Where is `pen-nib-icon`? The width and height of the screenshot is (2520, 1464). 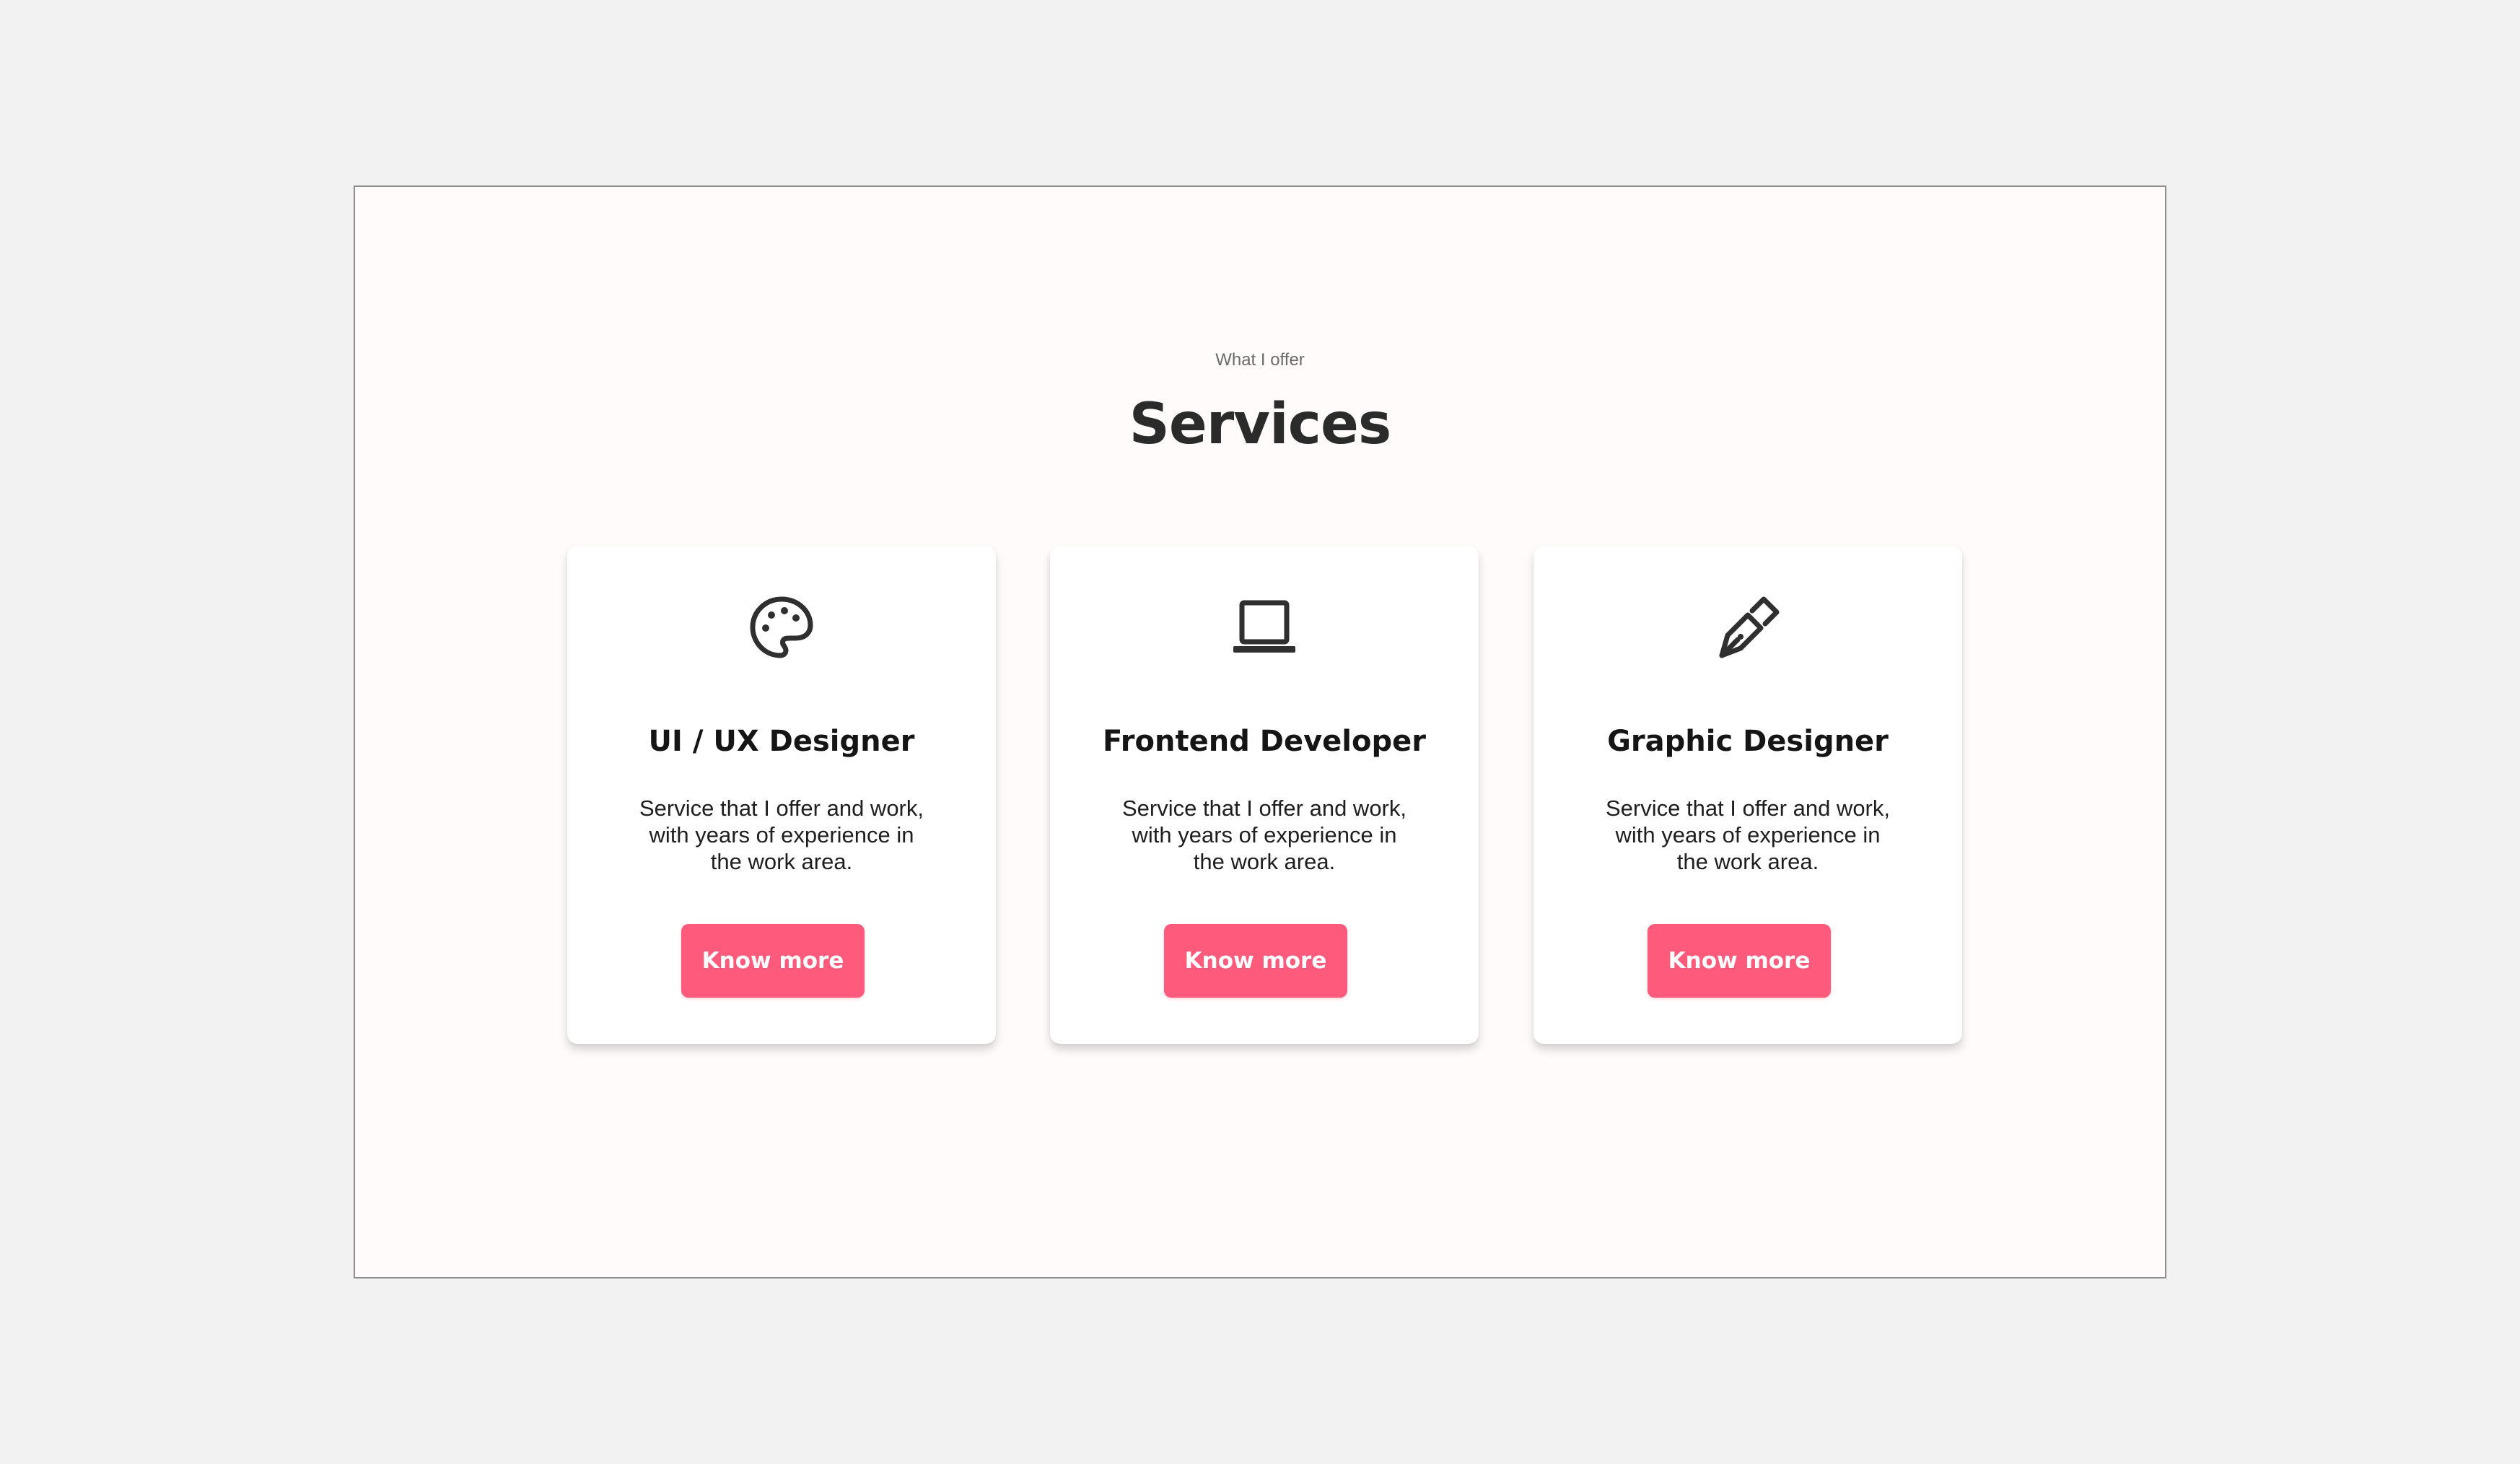 pen-nib-icon is located at coordinates (1748, 628).